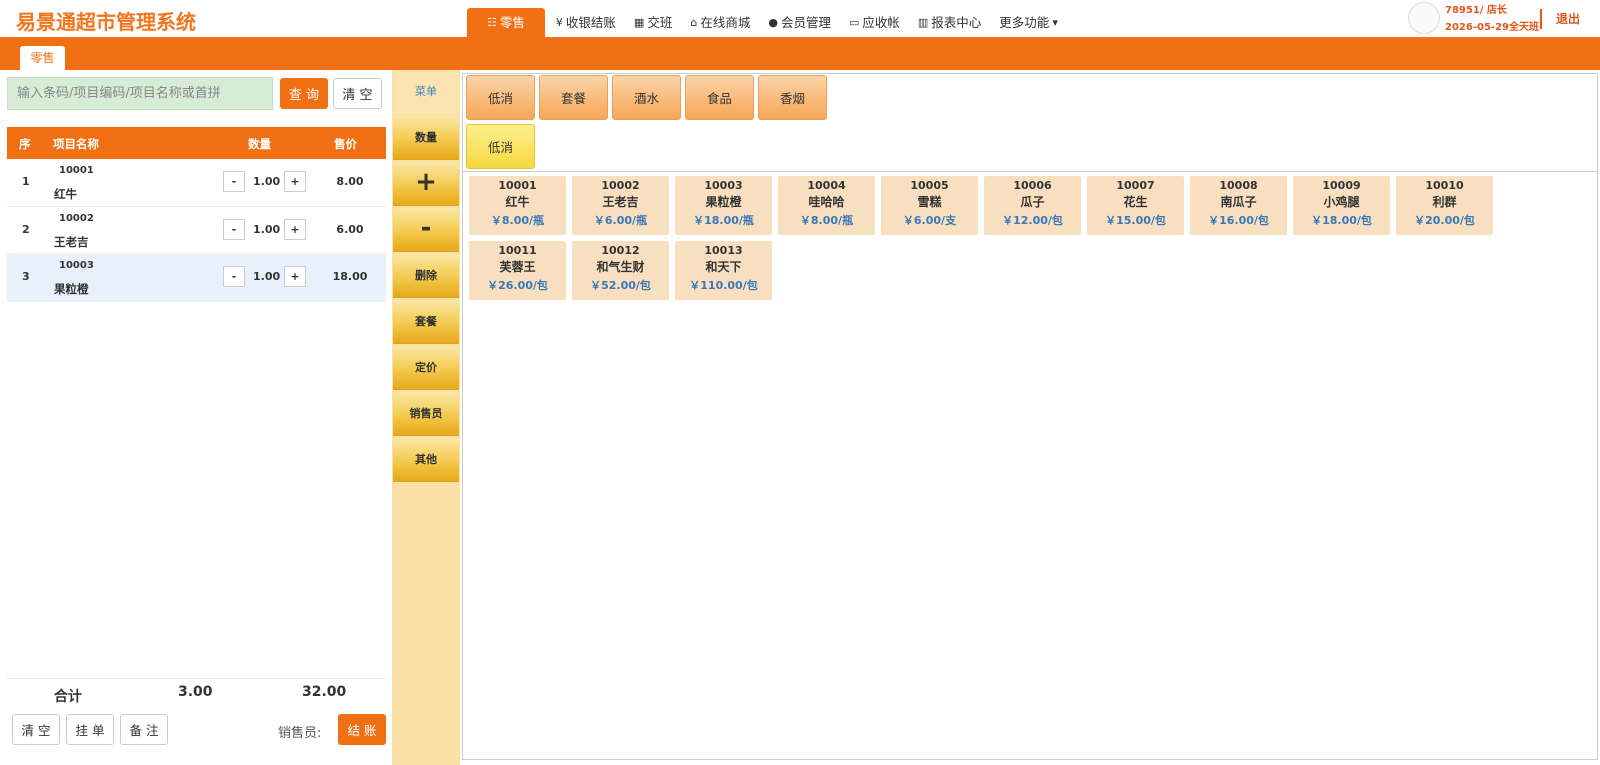  What do you see at coordinates (923, 22) in the screenshot?
I see `bar-chart-icon: ▥` at bounding box center [923, 22].